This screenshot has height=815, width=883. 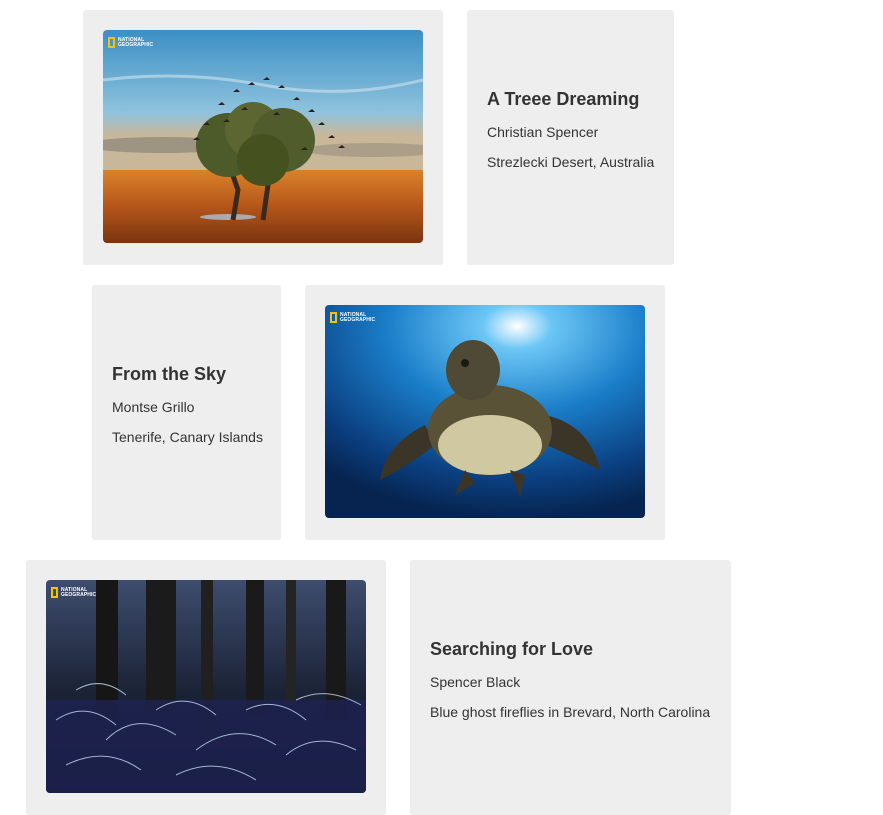 What do you see at coordinates (169, 374) in the screenshot?
I see `card-title: From the Sky` at bounding box center [169, 374].